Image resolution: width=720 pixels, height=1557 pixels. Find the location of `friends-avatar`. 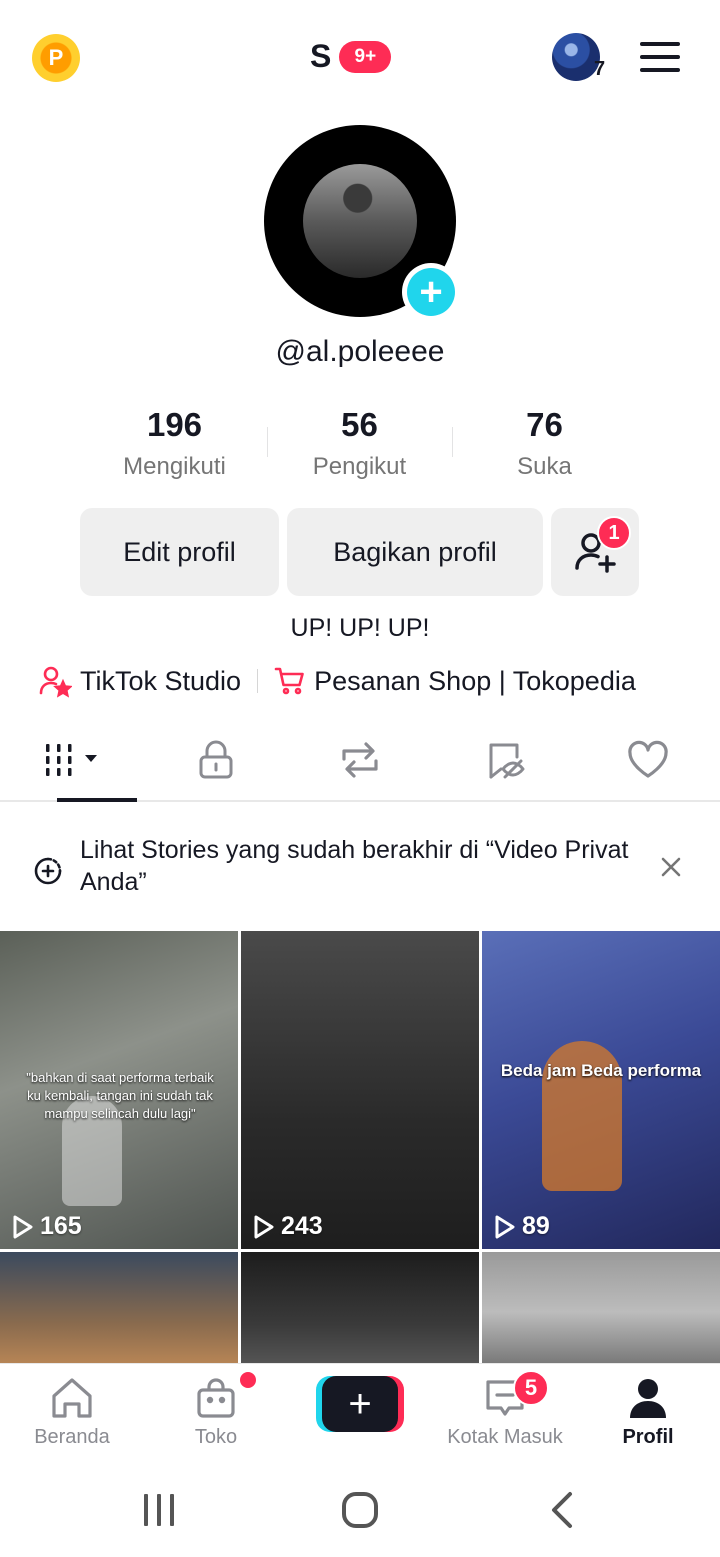

friends-avatar is located at coordinates (576, 57).